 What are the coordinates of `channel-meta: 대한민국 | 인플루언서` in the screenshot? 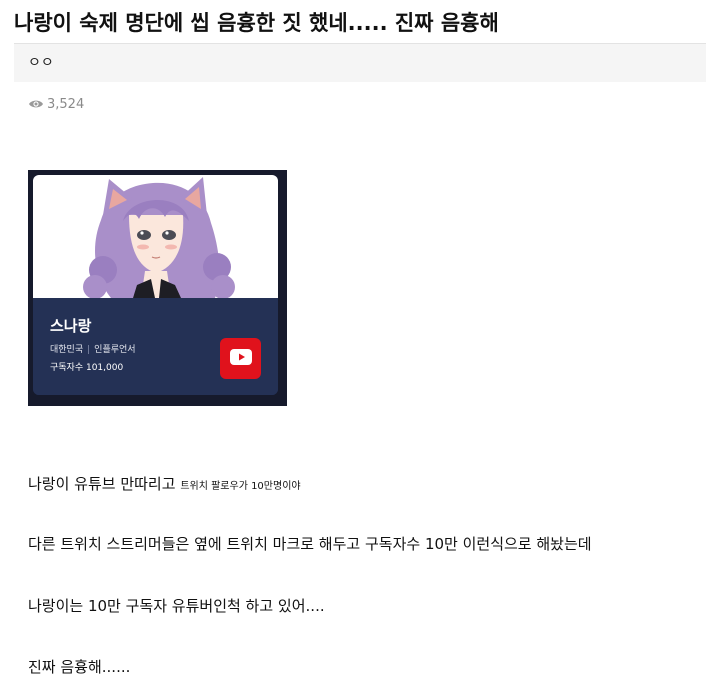 It's located at (93, 350).